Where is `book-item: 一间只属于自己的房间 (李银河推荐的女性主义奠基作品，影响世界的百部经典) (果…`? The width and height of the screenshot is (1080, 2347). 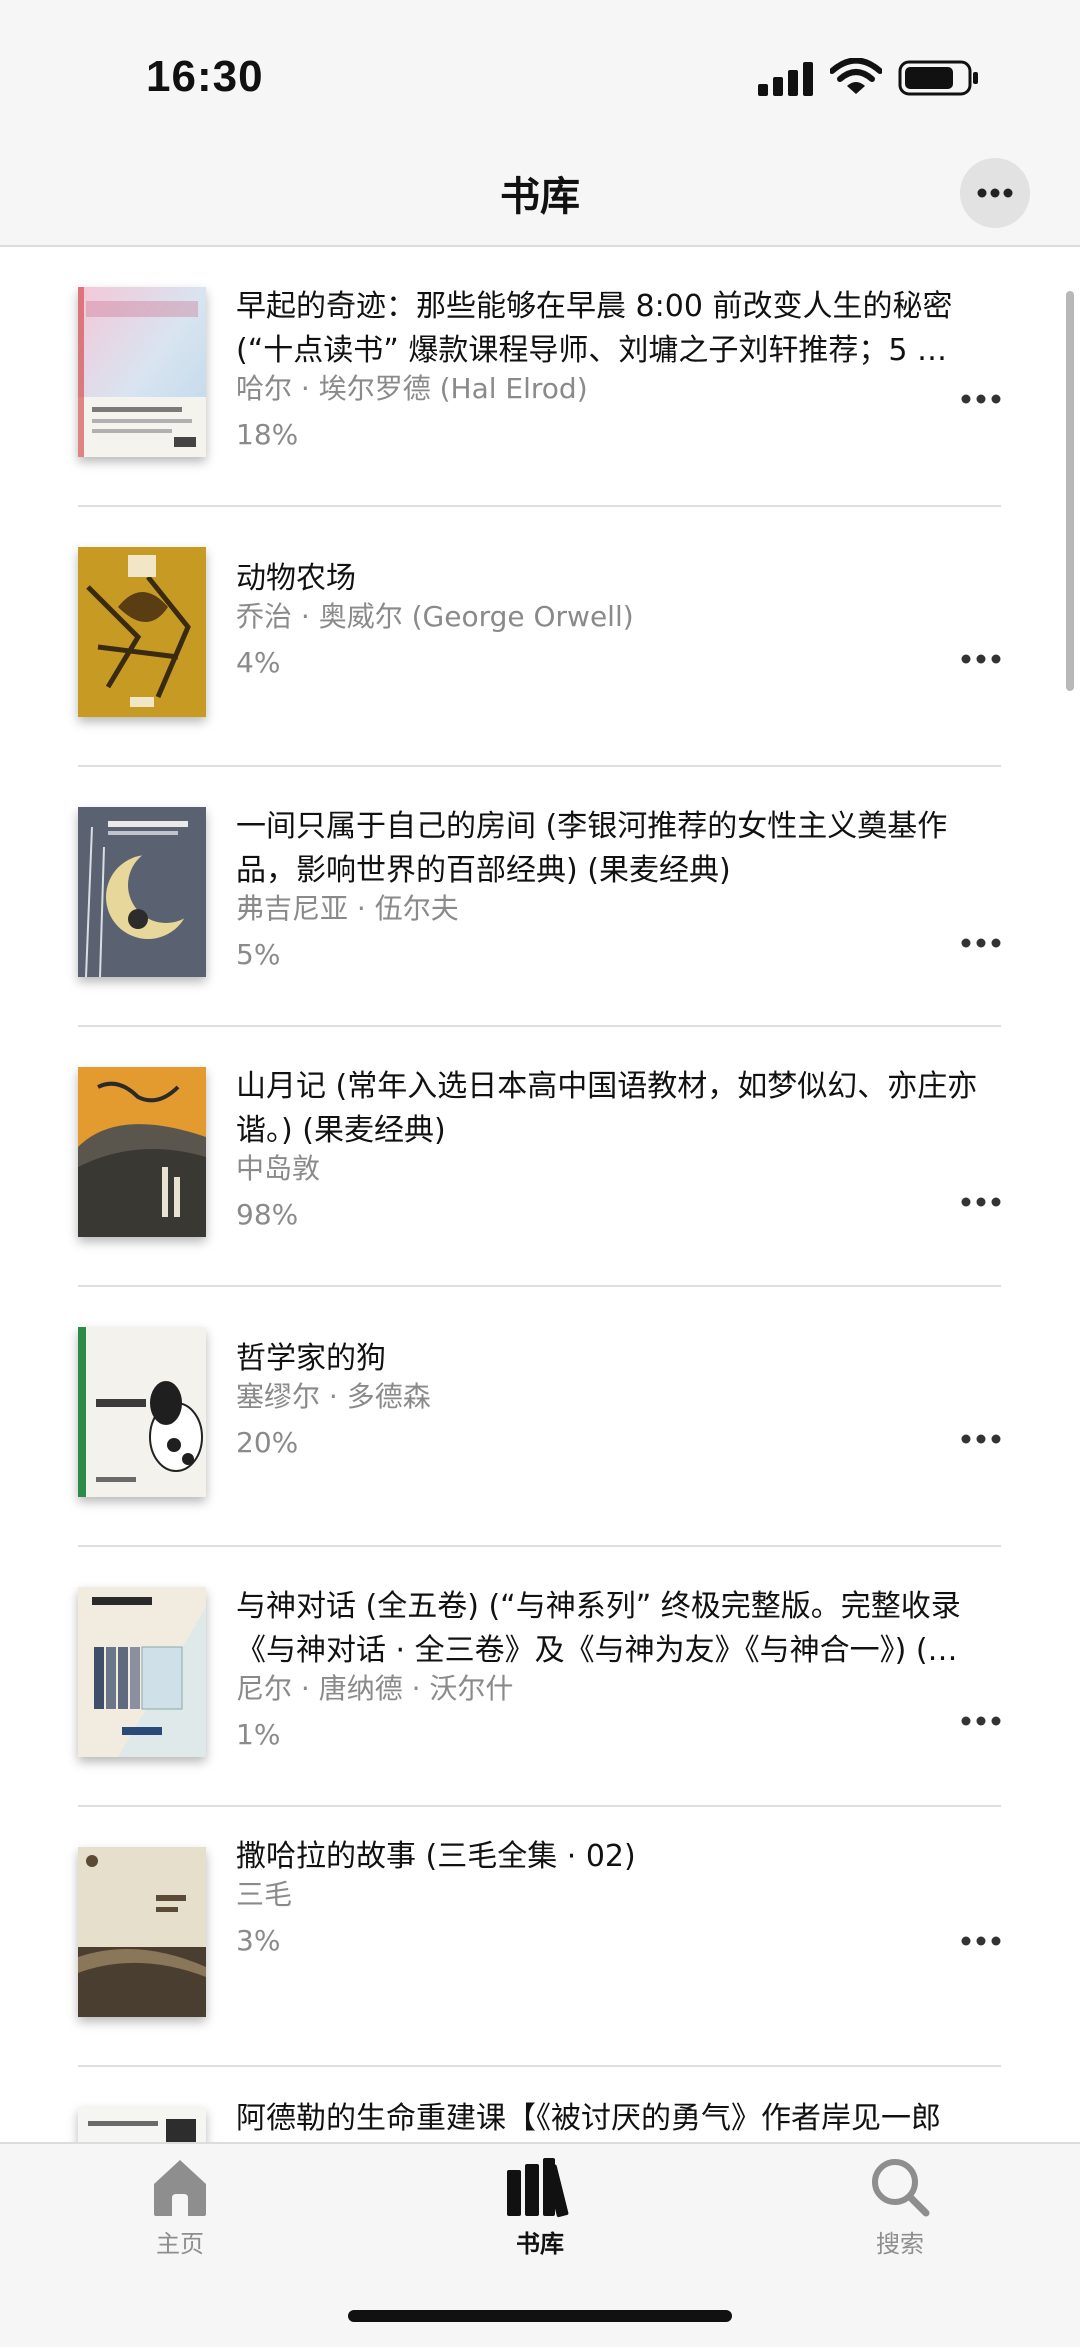
book-item: 一间只属于自己的房间 (李银河推荐的女性主义奠基作品，影响世界的百部经典) (果… is located at coordinates (539, 897).